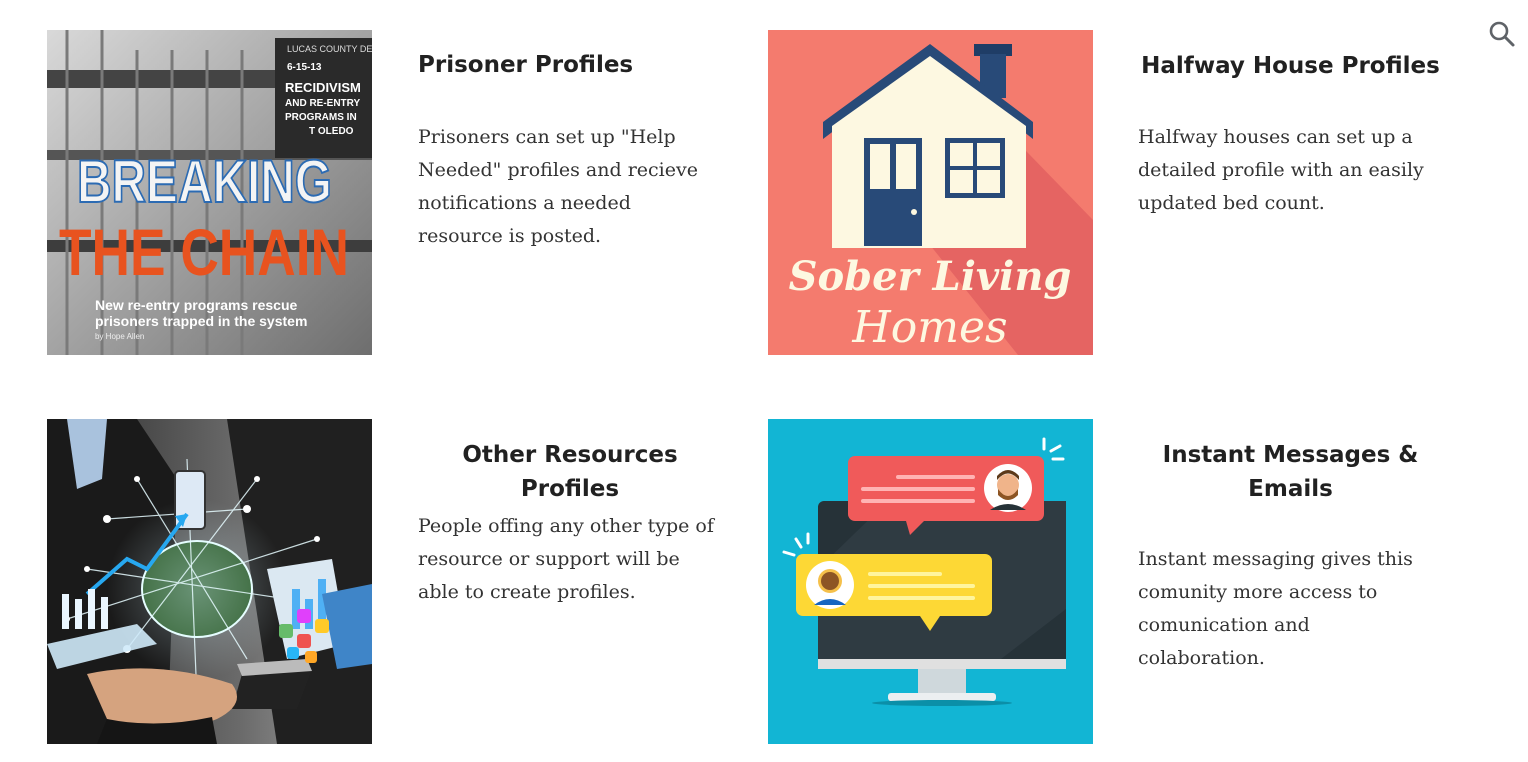 The image size is (1528, 762). Describe the element at coordinates (323, 103) in the screenshot. I see `sign-line: AND RE-ENTRY` at that location.